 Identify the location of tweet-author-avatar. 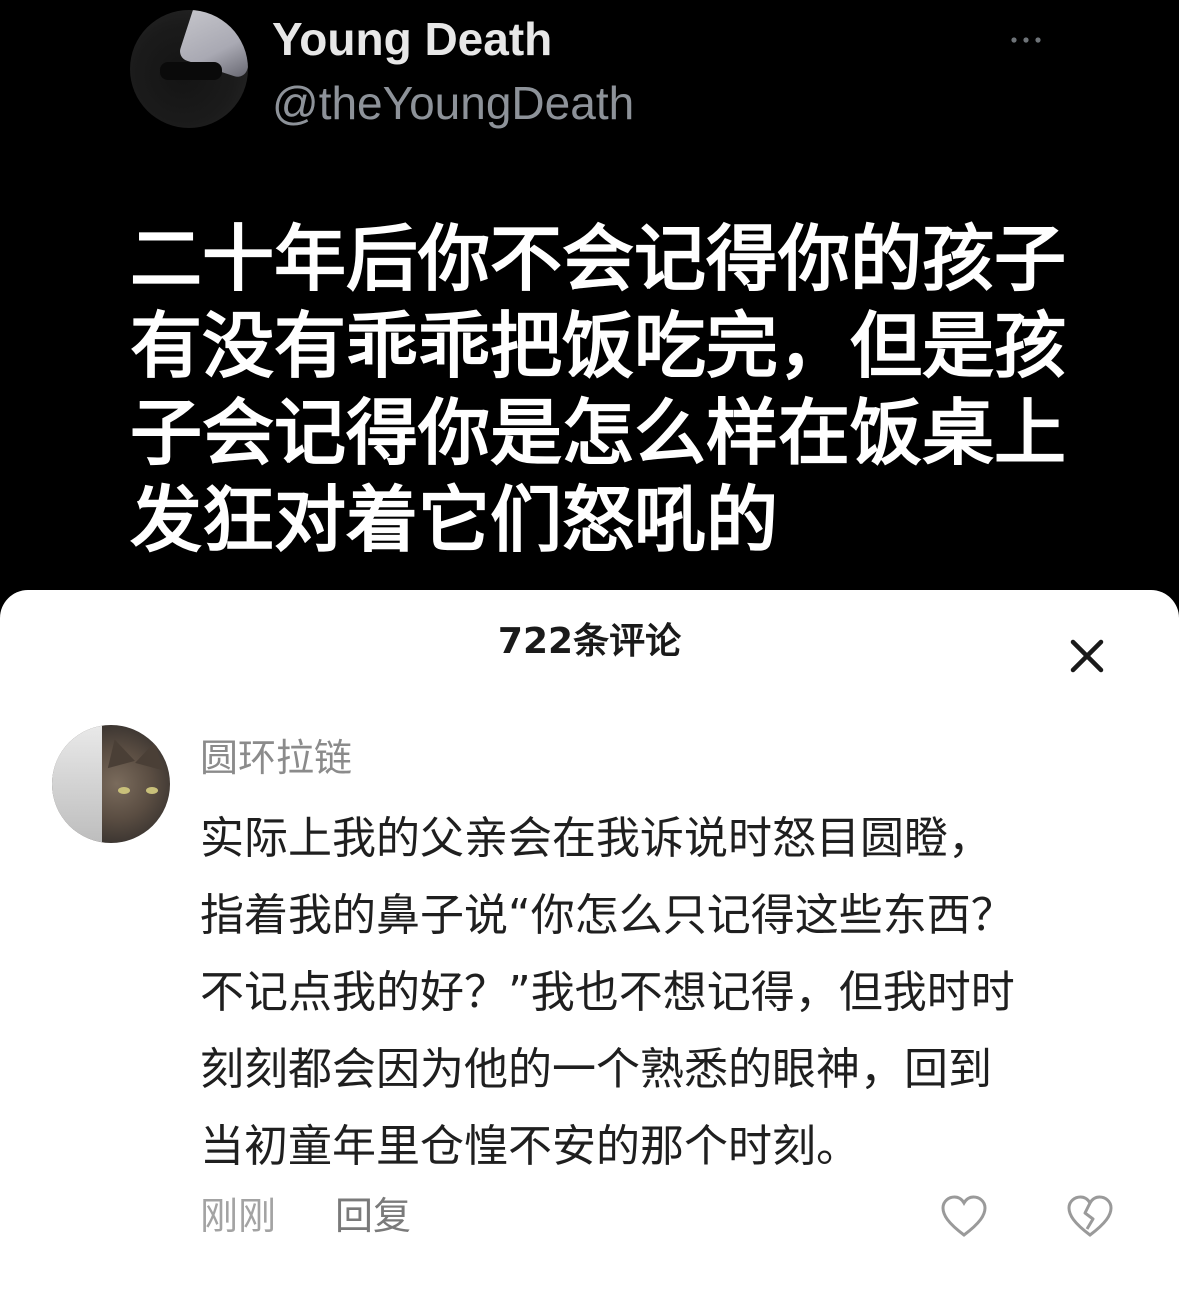
(189, 69).